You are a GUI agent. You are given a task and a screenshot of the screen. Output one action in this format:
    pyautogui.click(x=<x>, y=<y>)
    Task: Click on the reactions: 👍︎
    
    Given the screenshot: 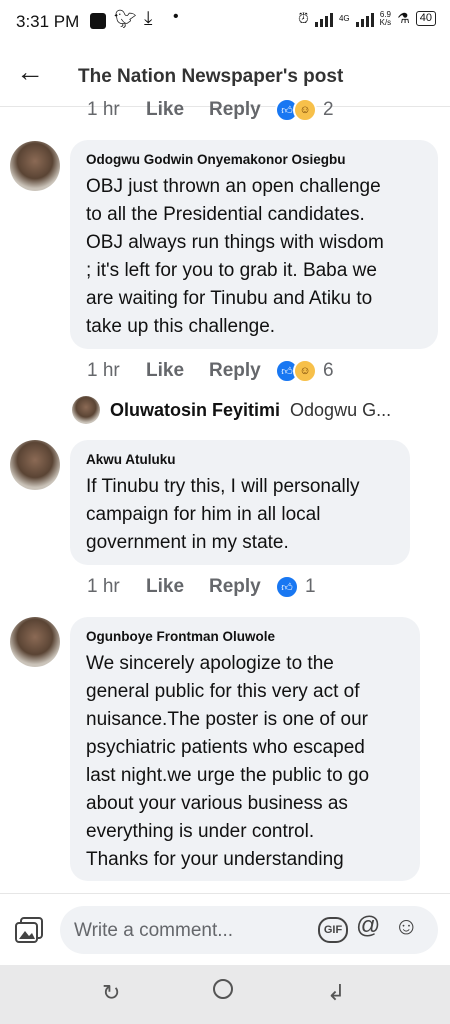 What is the action you would take?
    pyautogui.click(x=287, y=587)
    